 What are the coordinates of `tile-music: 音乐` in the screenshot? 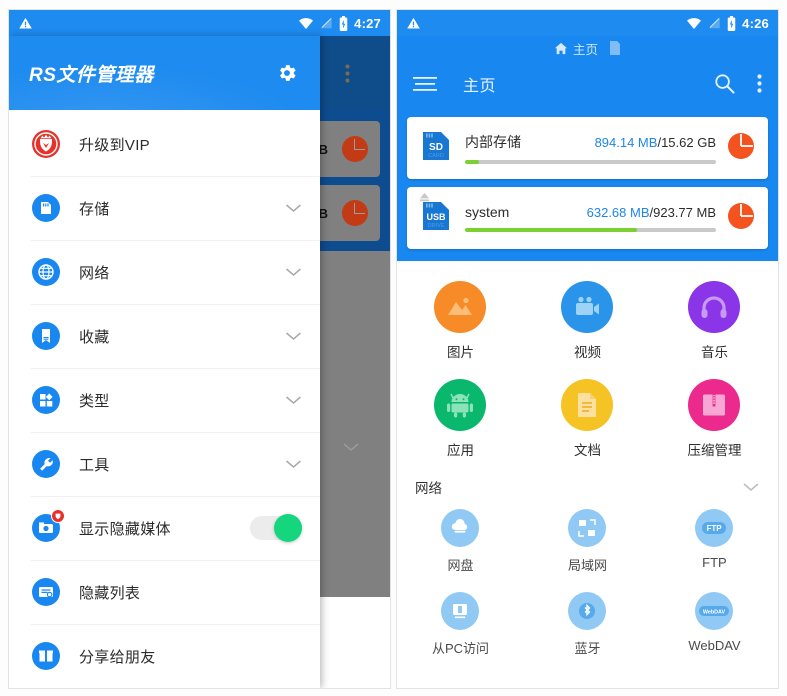 It's located at (714, 324).